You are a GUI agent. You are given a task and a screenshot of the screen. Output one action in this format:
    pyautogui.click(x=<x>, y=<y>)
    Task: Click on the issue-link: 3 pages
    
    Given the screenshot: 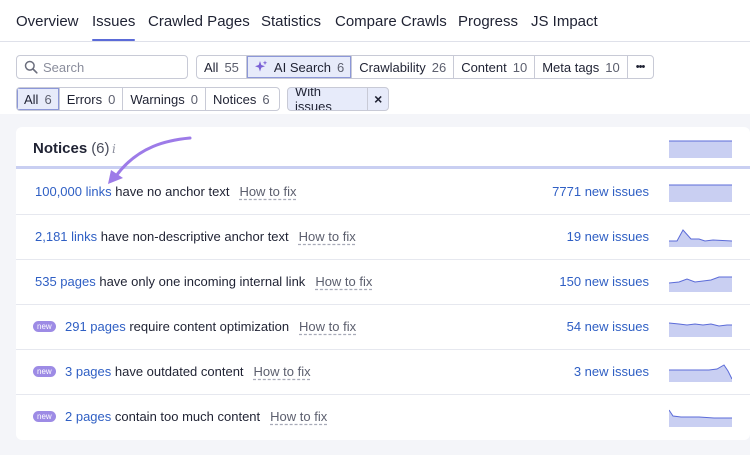 What is the action you would take?
    pyautogui.click(x=88, y=371)
    